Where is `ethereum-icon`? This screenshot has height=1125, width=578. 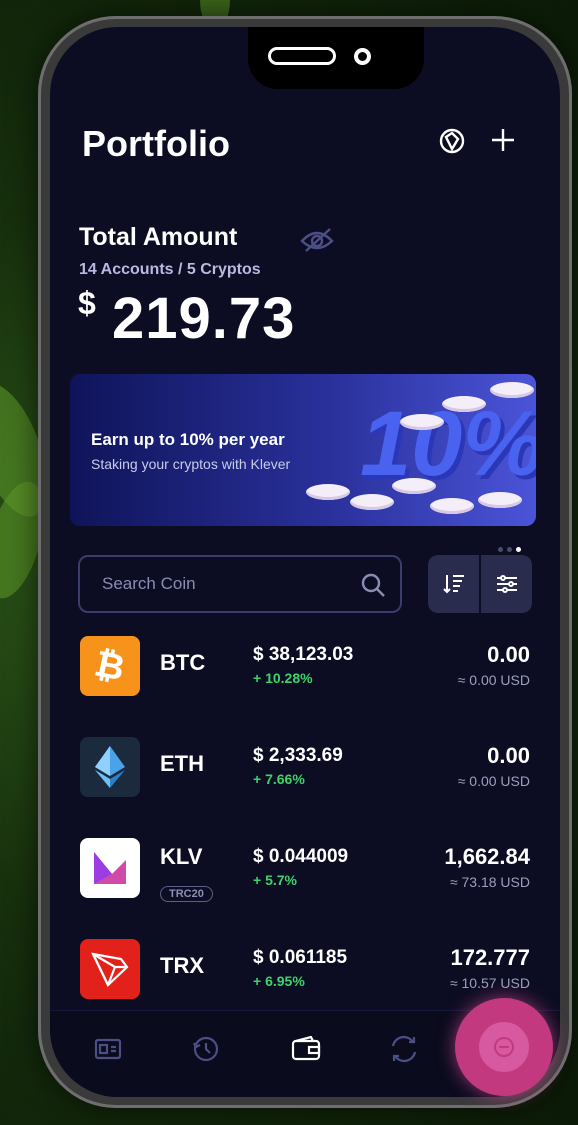
ethereum-icon is located at coordinates (110, 767).